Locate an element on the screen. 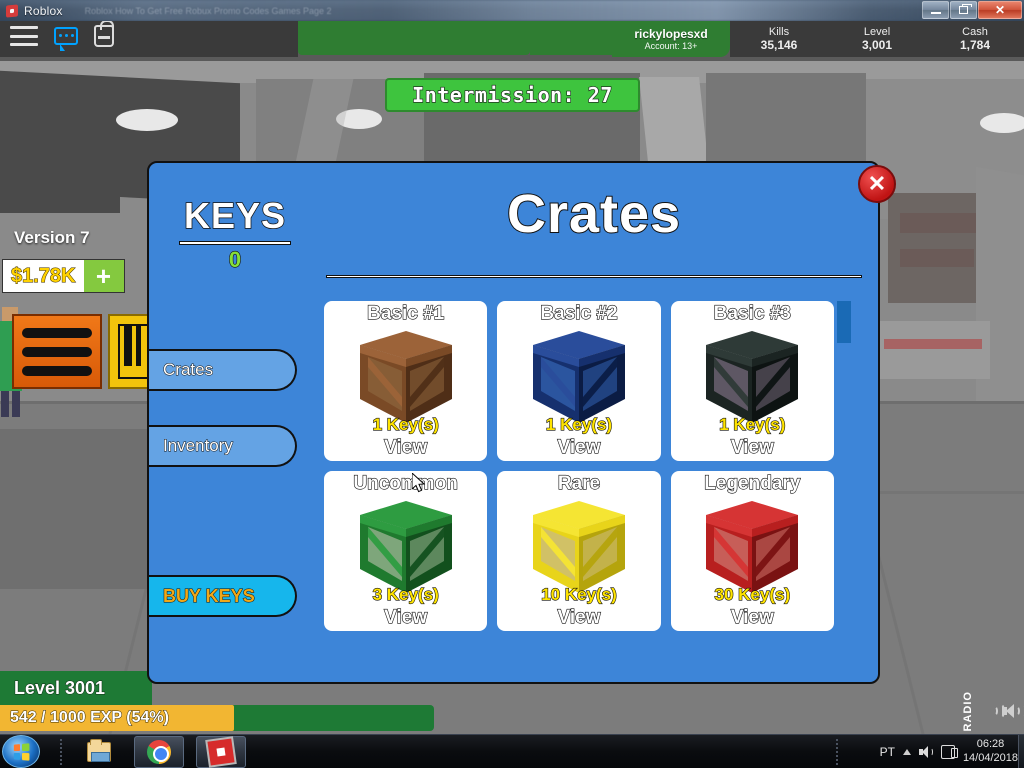 The image size is (1024, 768). crate-cost: 10 Key(s) is located at coordinates (579, 594).